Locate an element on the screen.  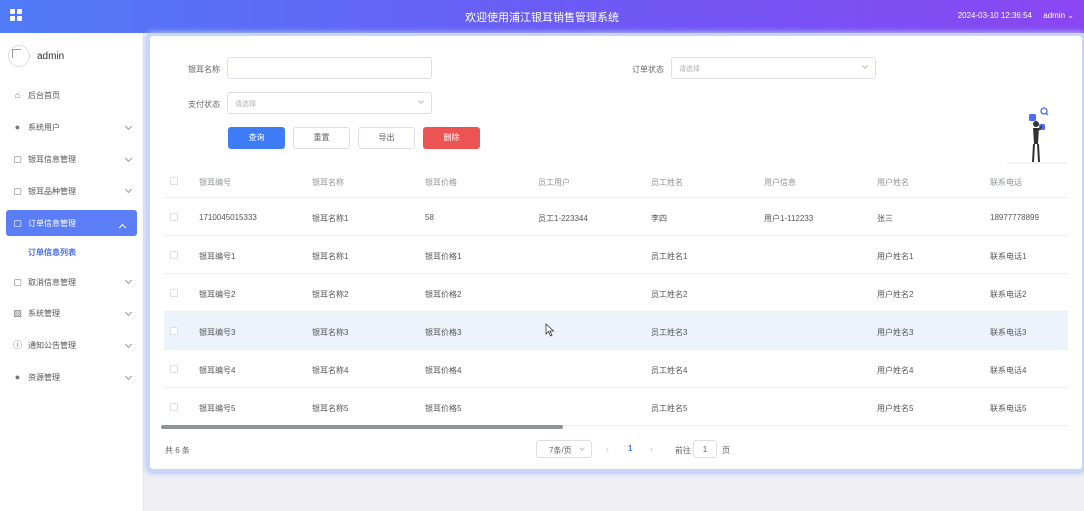
pay-status-select: 请选择 is located at coordinates (329, 103).